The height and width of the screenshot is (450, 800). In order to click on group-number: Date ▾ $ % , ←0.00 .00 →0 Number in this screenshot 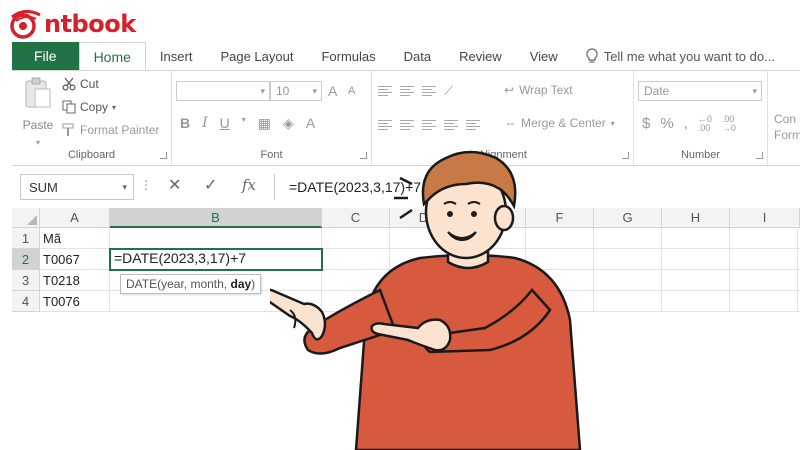, I will do `click(701, 118)`.